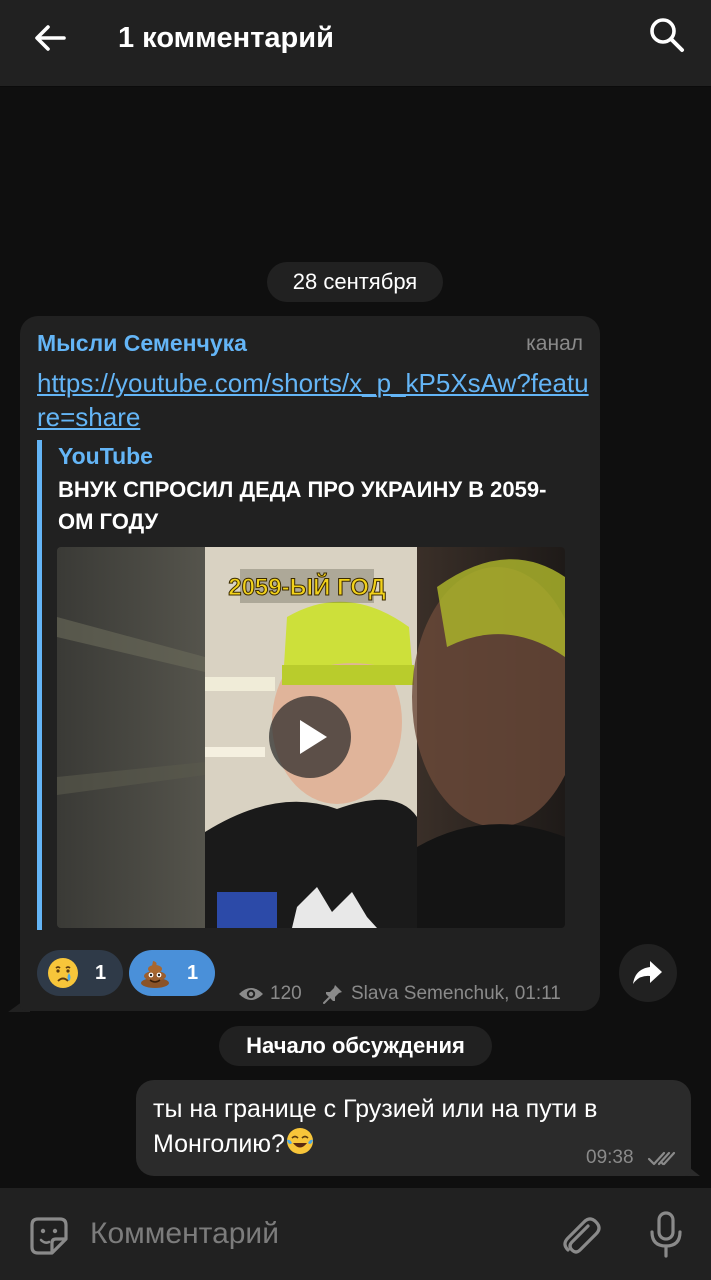  What do you see at coordinates (355, 1046) in the screenshot?
I see `discussion-start-label: Начало обсуждения` at bounding box center [355, 1046].